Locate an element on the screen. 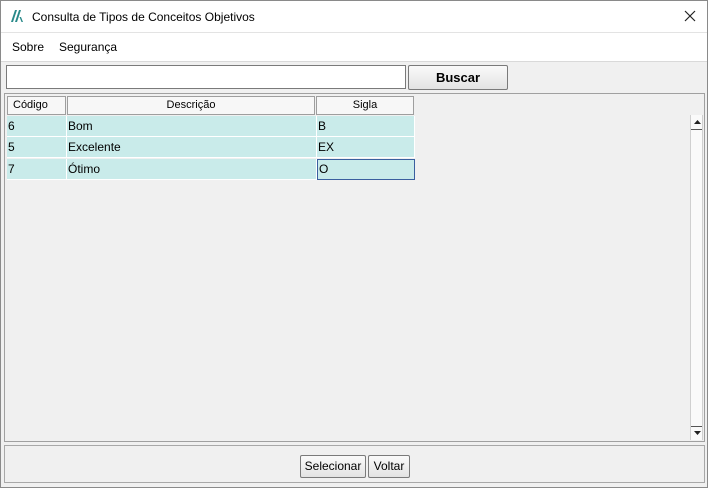  back-button: Voltar is located at coordinates (389, 466).